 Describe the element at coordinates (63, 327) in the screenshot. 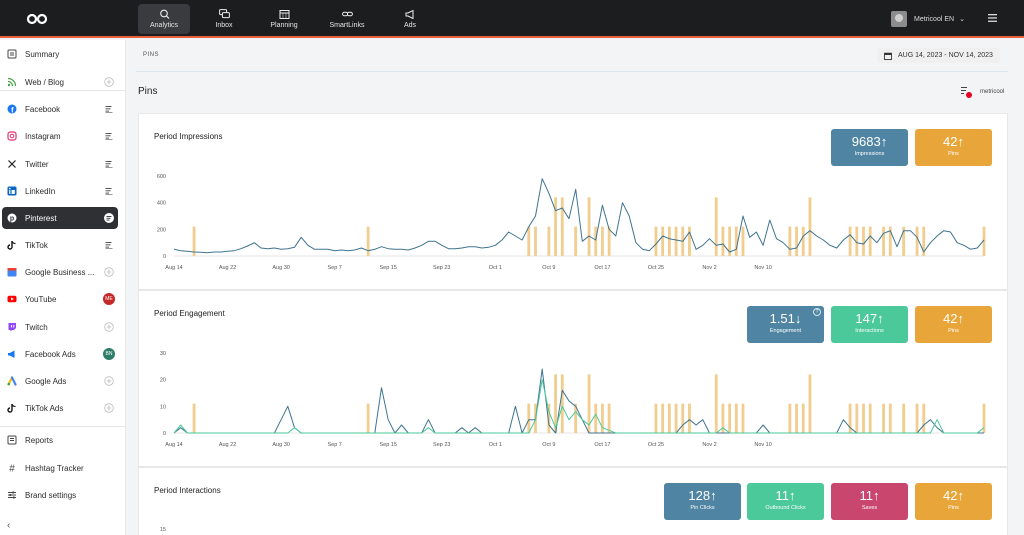

I see `sidebar-item-twitch: Twitch` at that location.